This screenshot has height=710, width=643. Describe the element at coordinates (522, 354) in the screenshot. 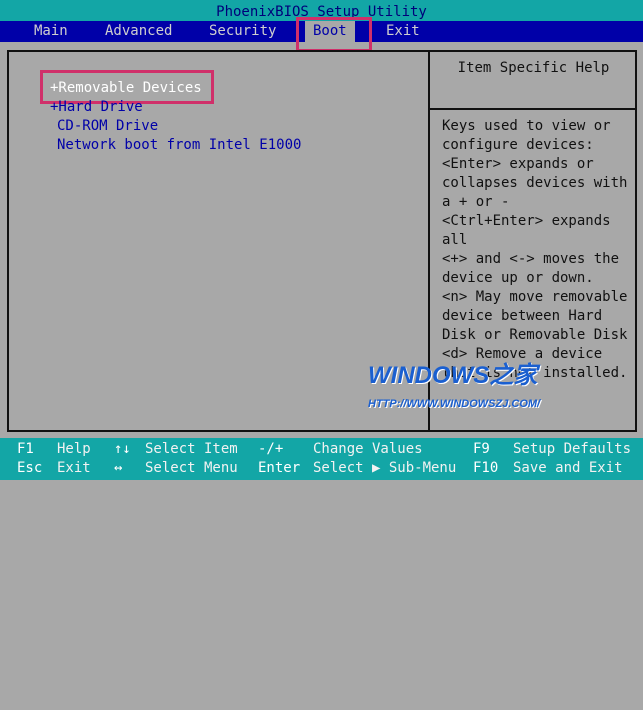

I see `help-line: <d> Remove a device` at that location.